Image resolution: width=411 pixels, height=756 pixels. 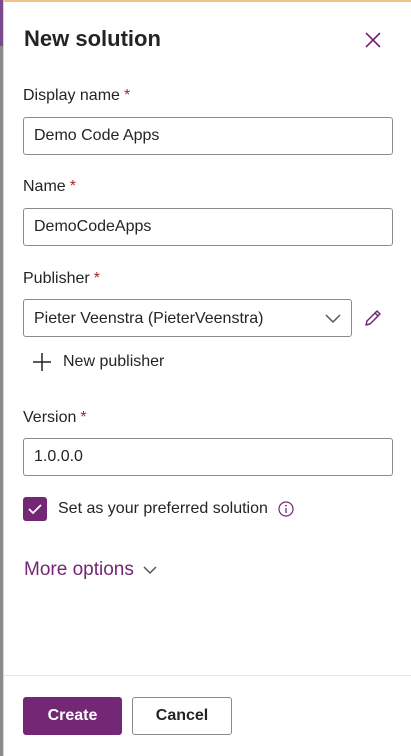 I want to click on new-publisher-button: New publisher, so click(x=98, y=362).